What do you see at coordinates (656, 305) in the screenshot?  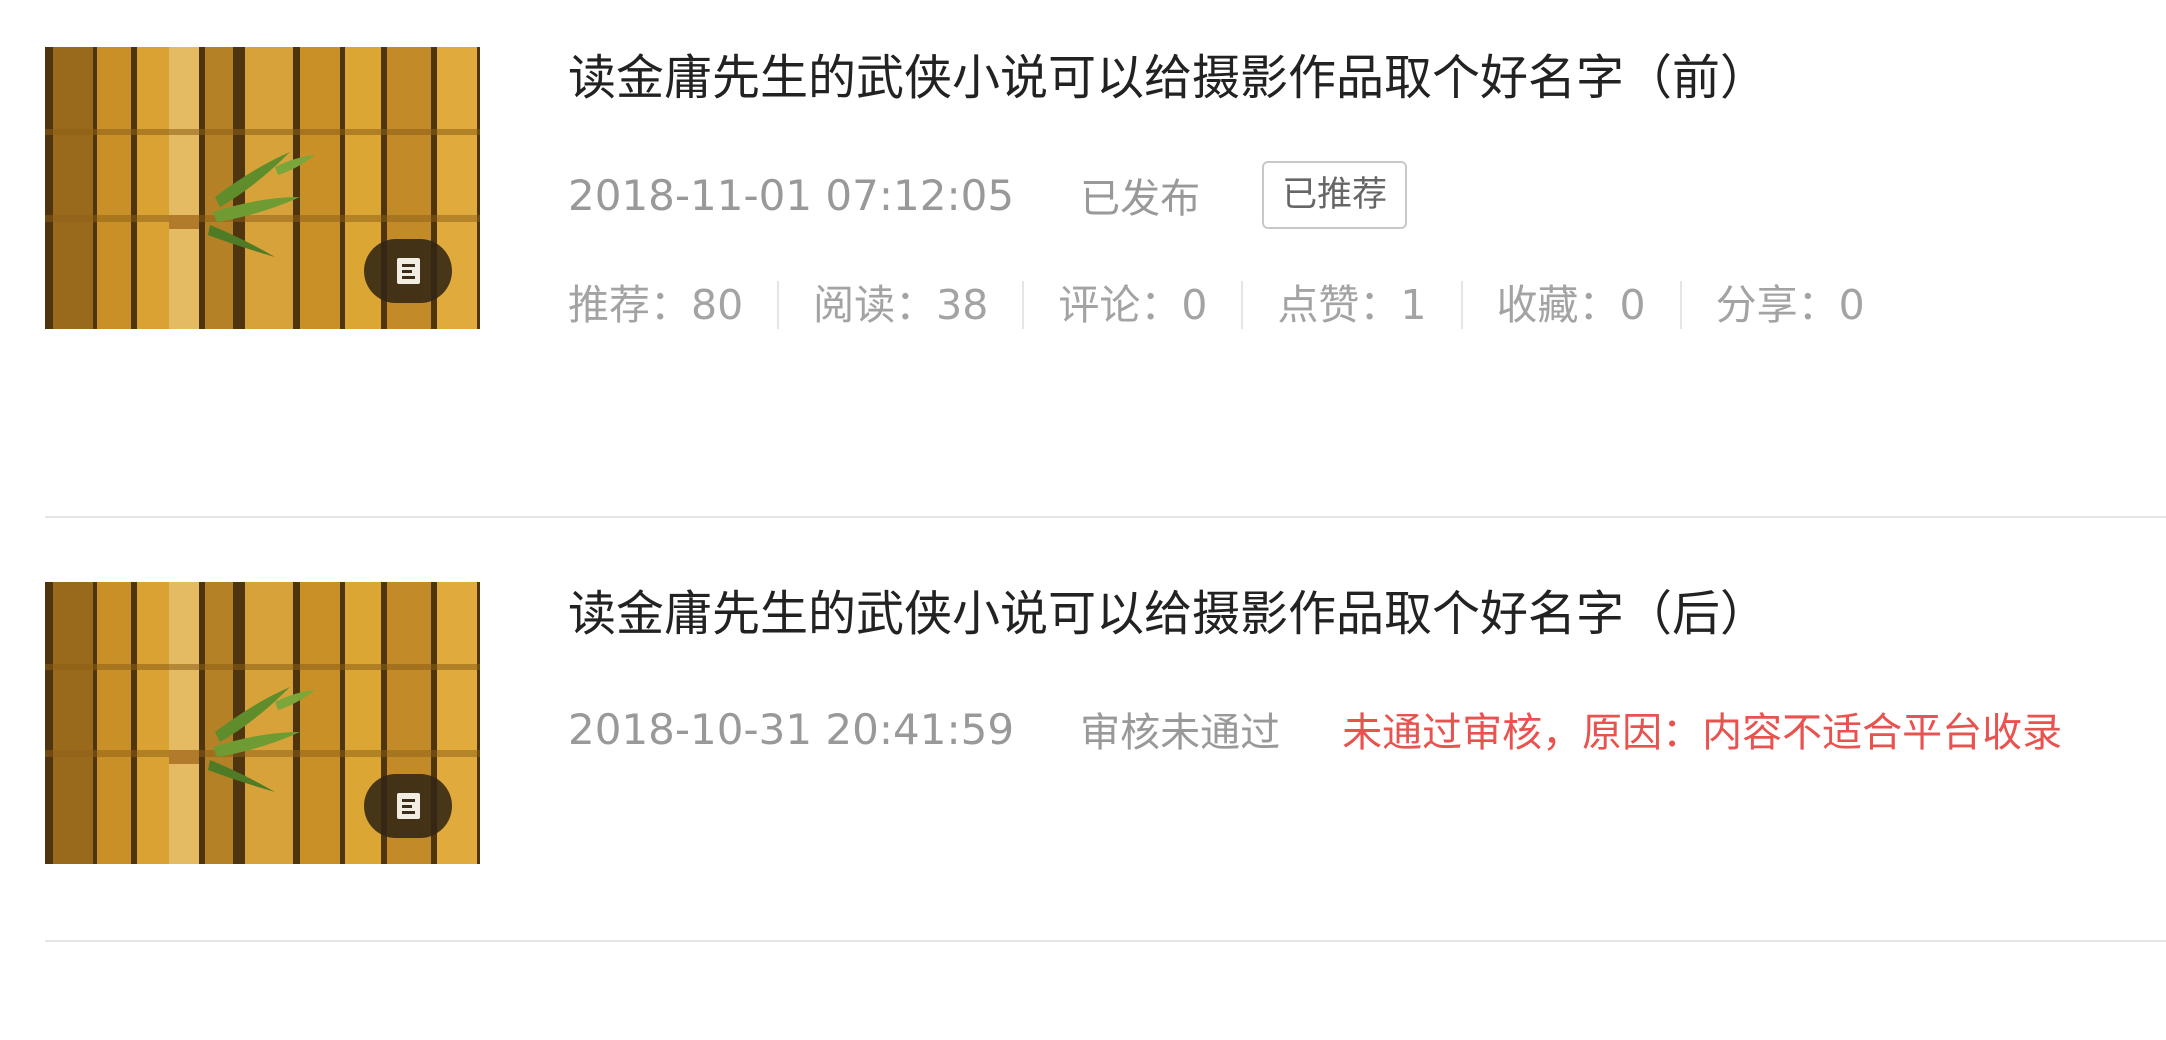 I see `stat-recommend: 推荐：80` at bounding box center [656, 305].